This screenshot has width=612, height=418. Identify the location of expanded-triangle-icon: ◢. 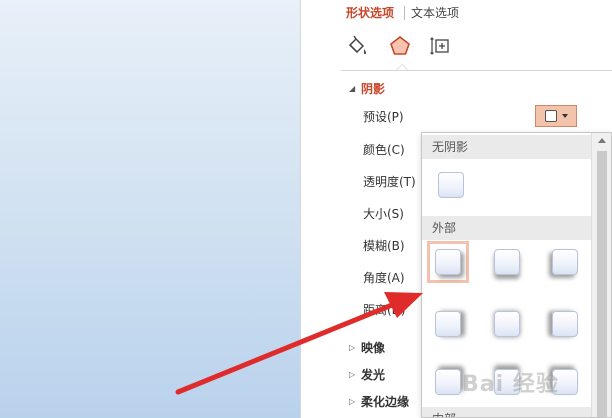
(352, 88).